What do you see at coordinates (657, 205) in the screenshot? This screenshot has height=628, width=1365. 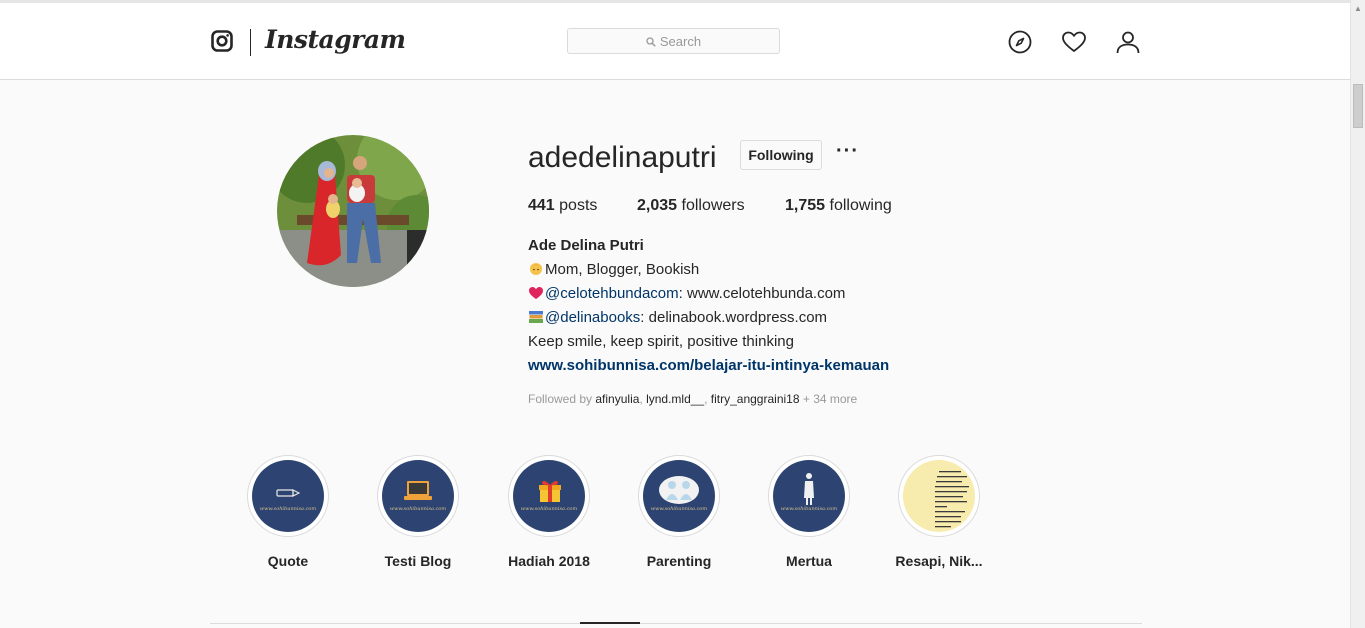 I see `followers-count: 2,035` at bounding box center [657, 205].